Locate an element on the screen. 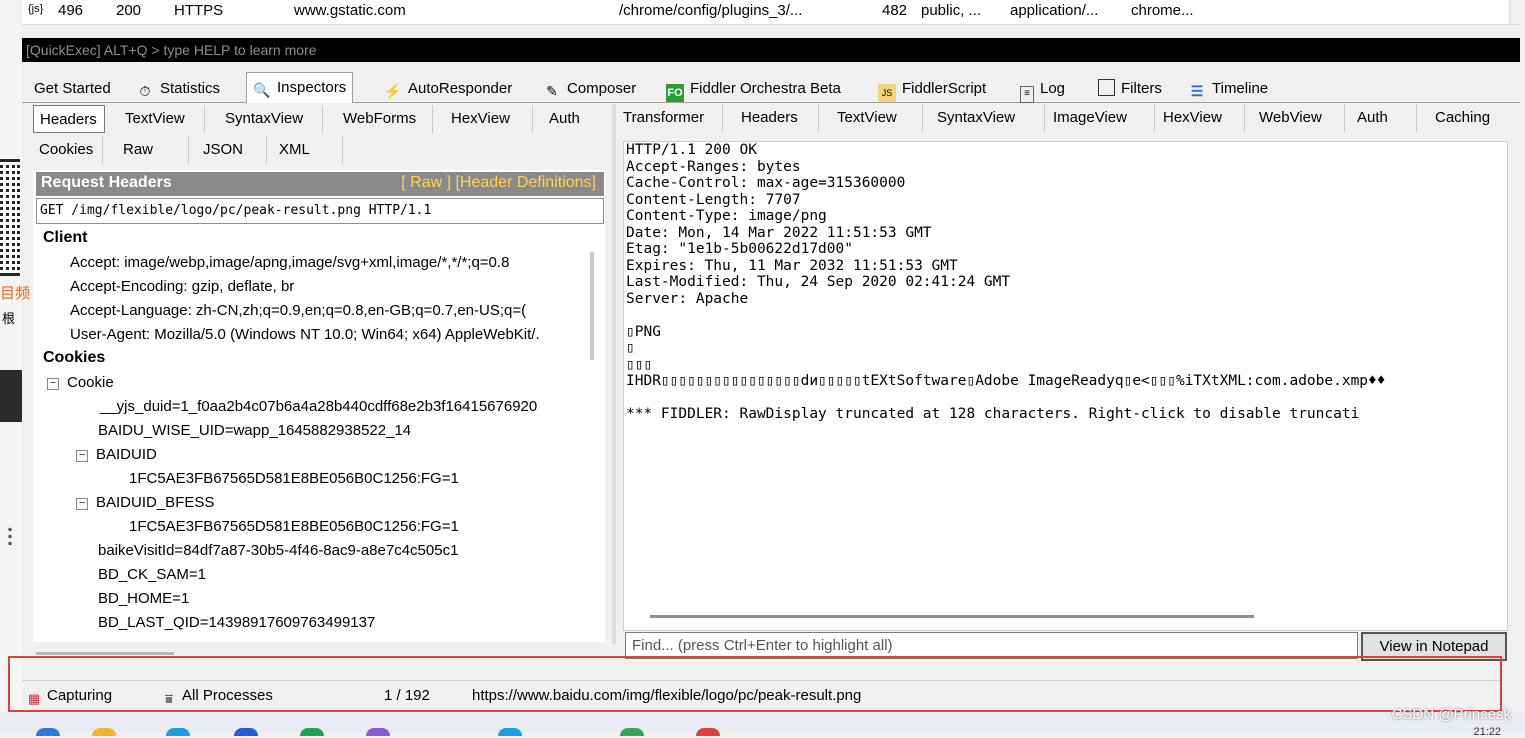  req-tab-cookies: Cookies is located at coordinates (68, 150).